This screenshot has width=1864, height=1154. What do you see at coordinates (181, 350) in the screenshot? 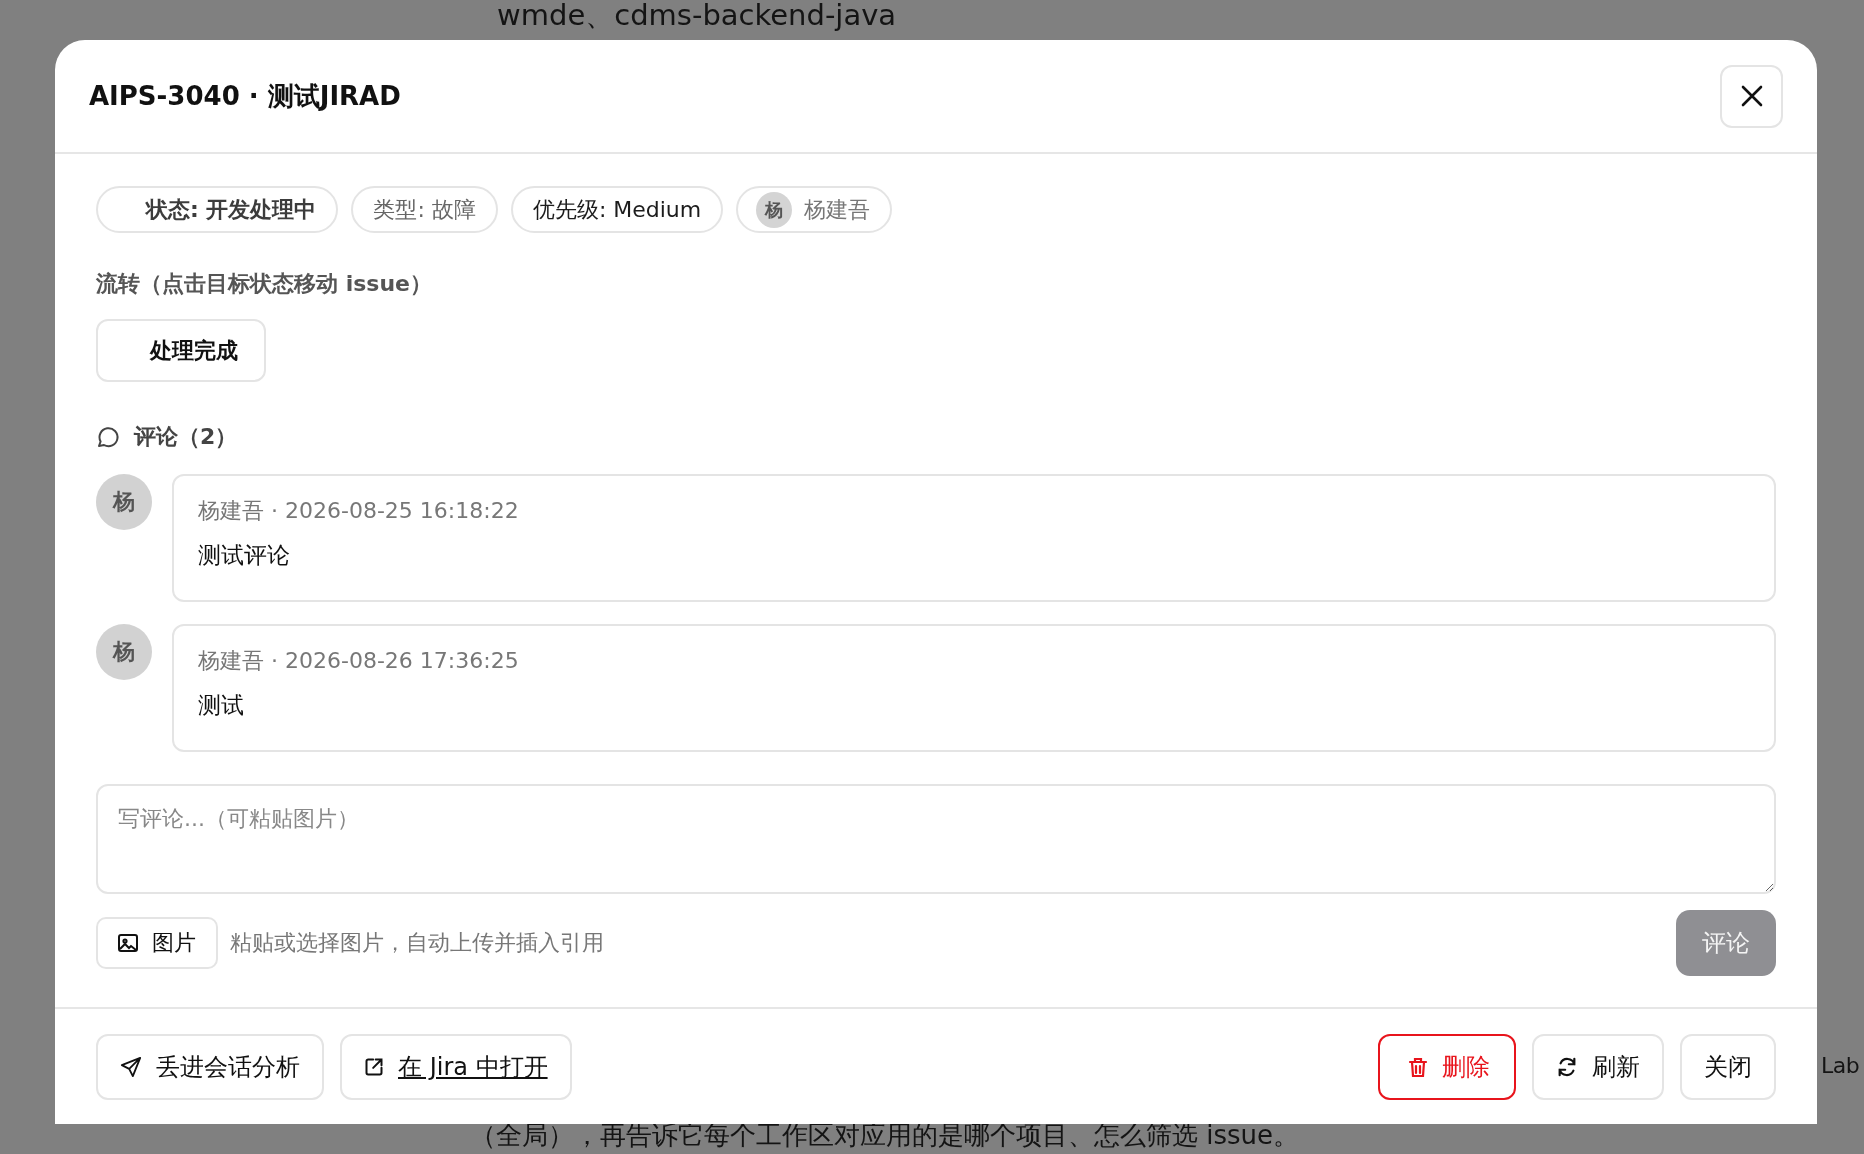
I see `transition-button: 处理完成` at bounding box center [181, 350].